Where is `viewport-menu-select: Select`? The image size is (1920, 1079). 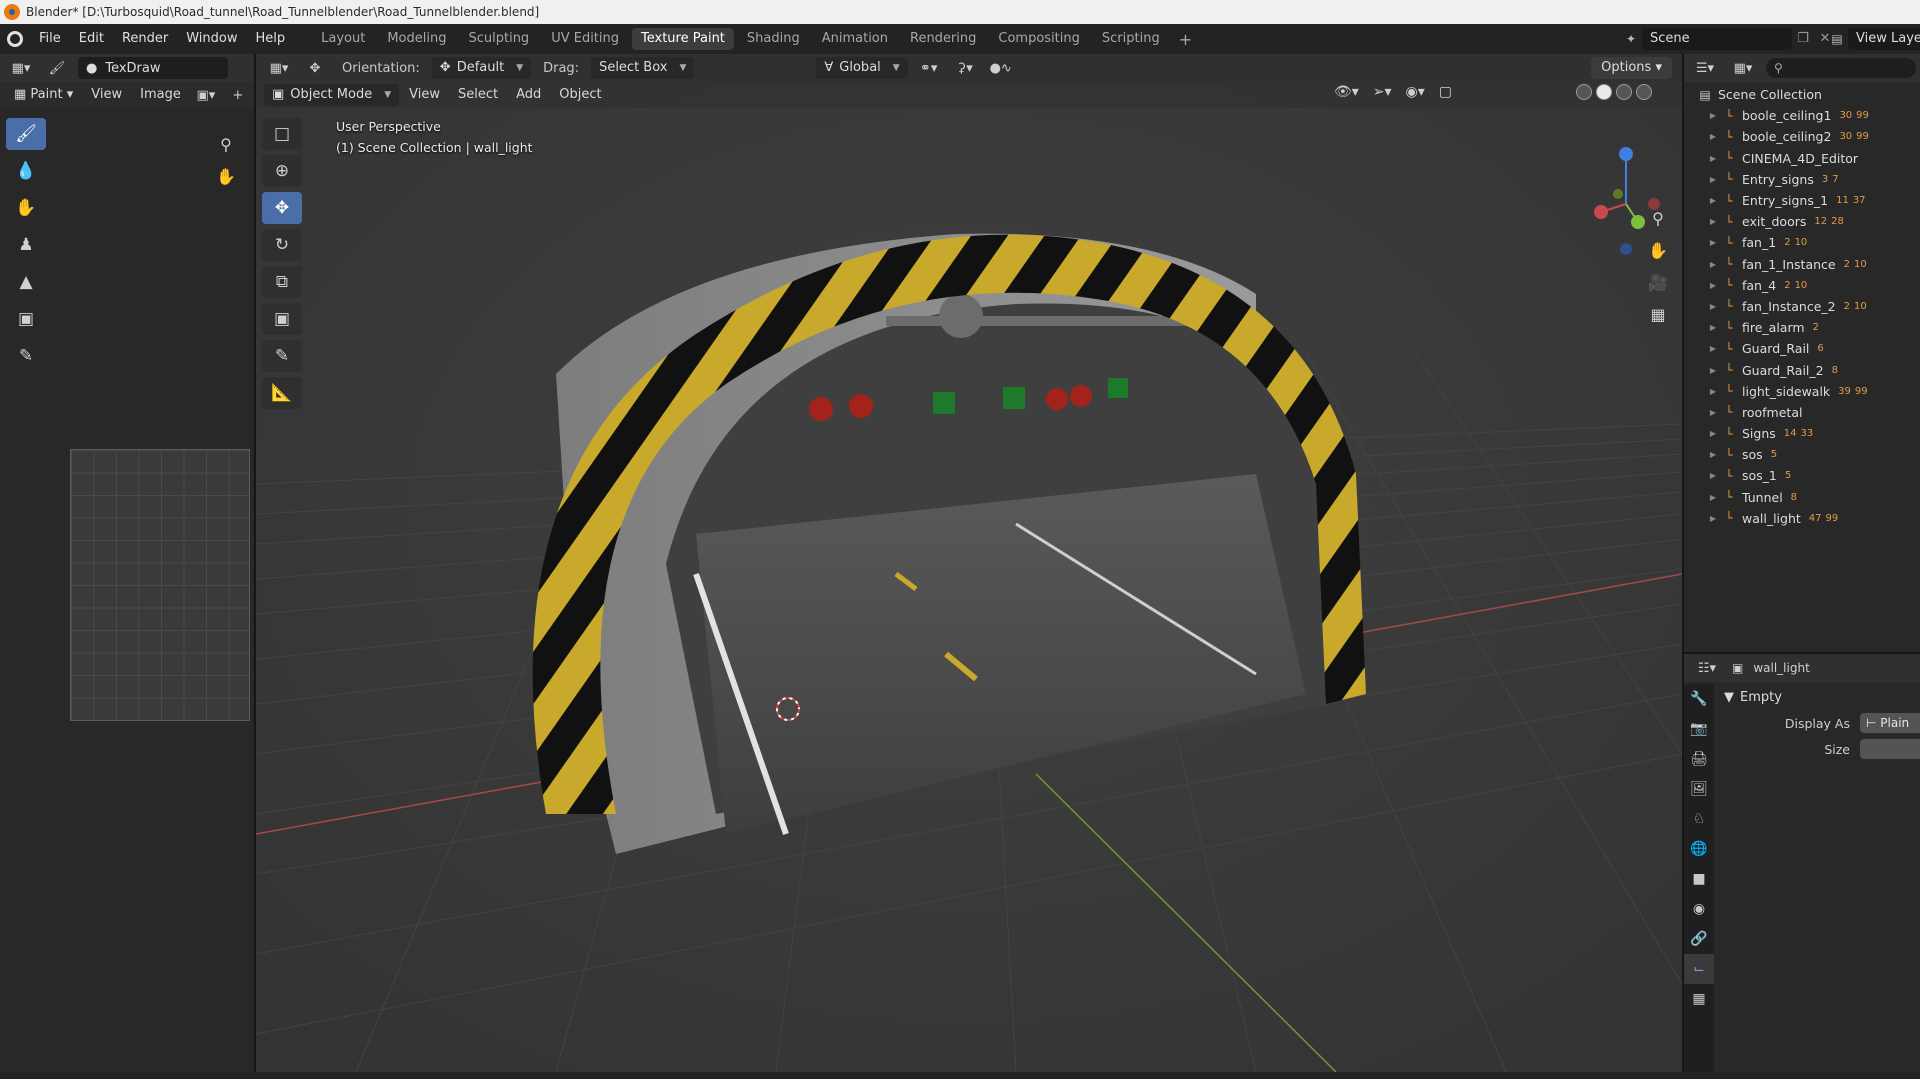 viewport-menu-select: Select is located at coordinates (478, 95).